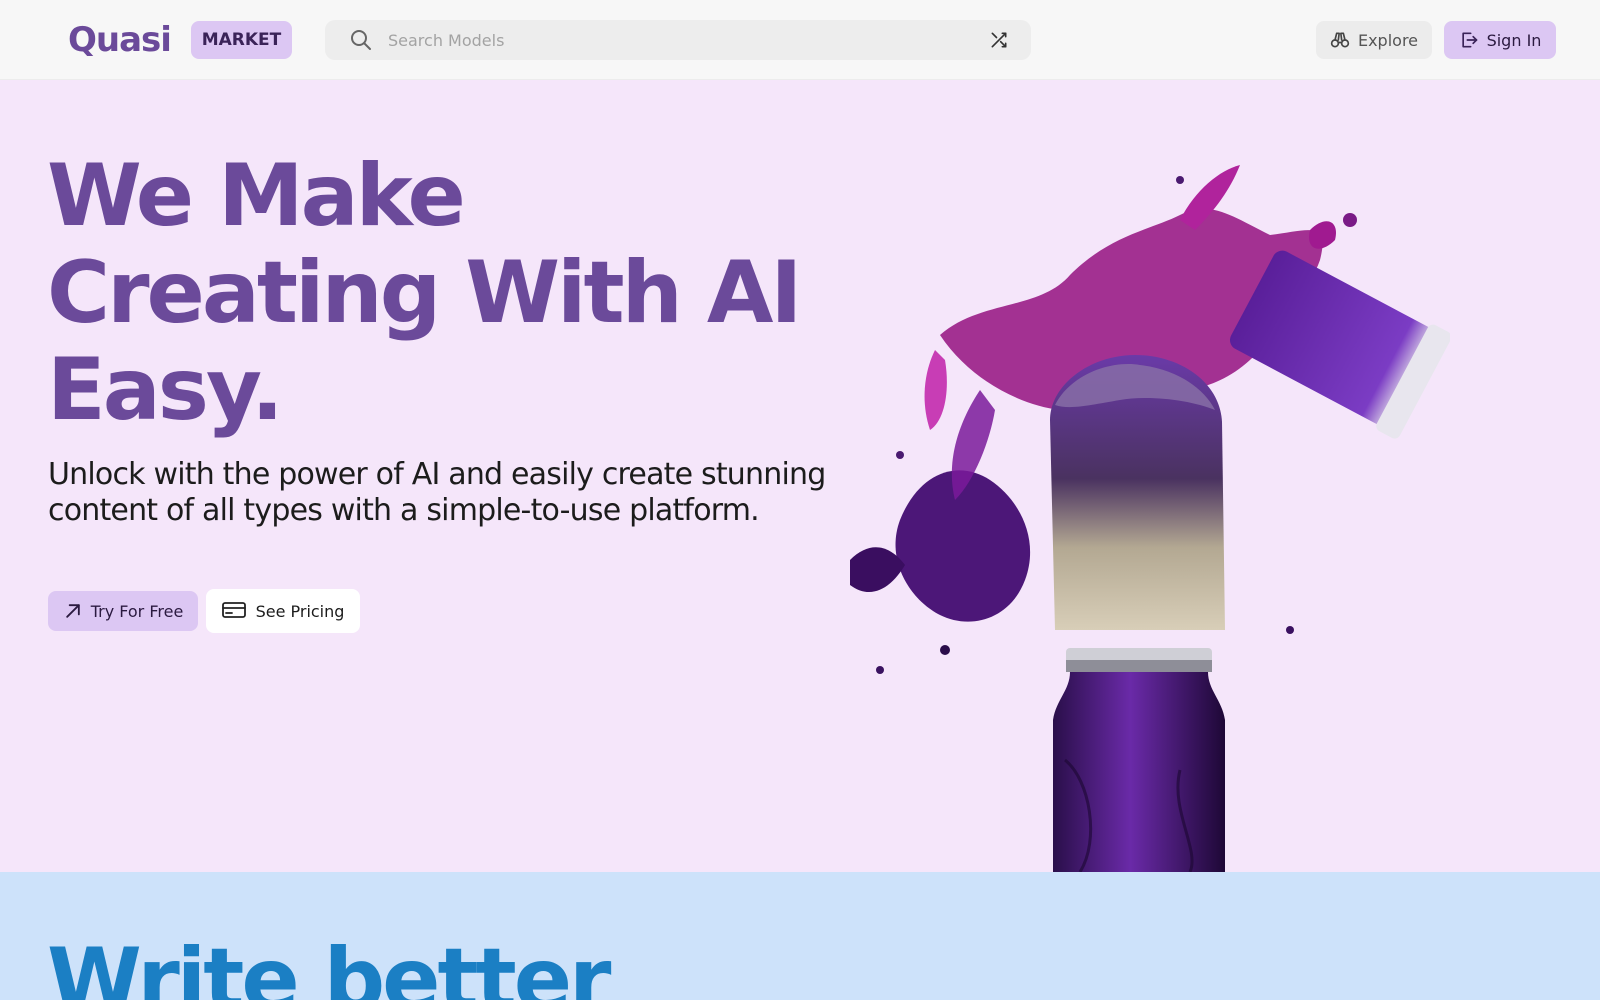 This screenshot has height=1000, width=1600. What do you see at coordinates (329, 965) in the screenshot?
I see `section-title: Write better` at bounding box center [329, 965].